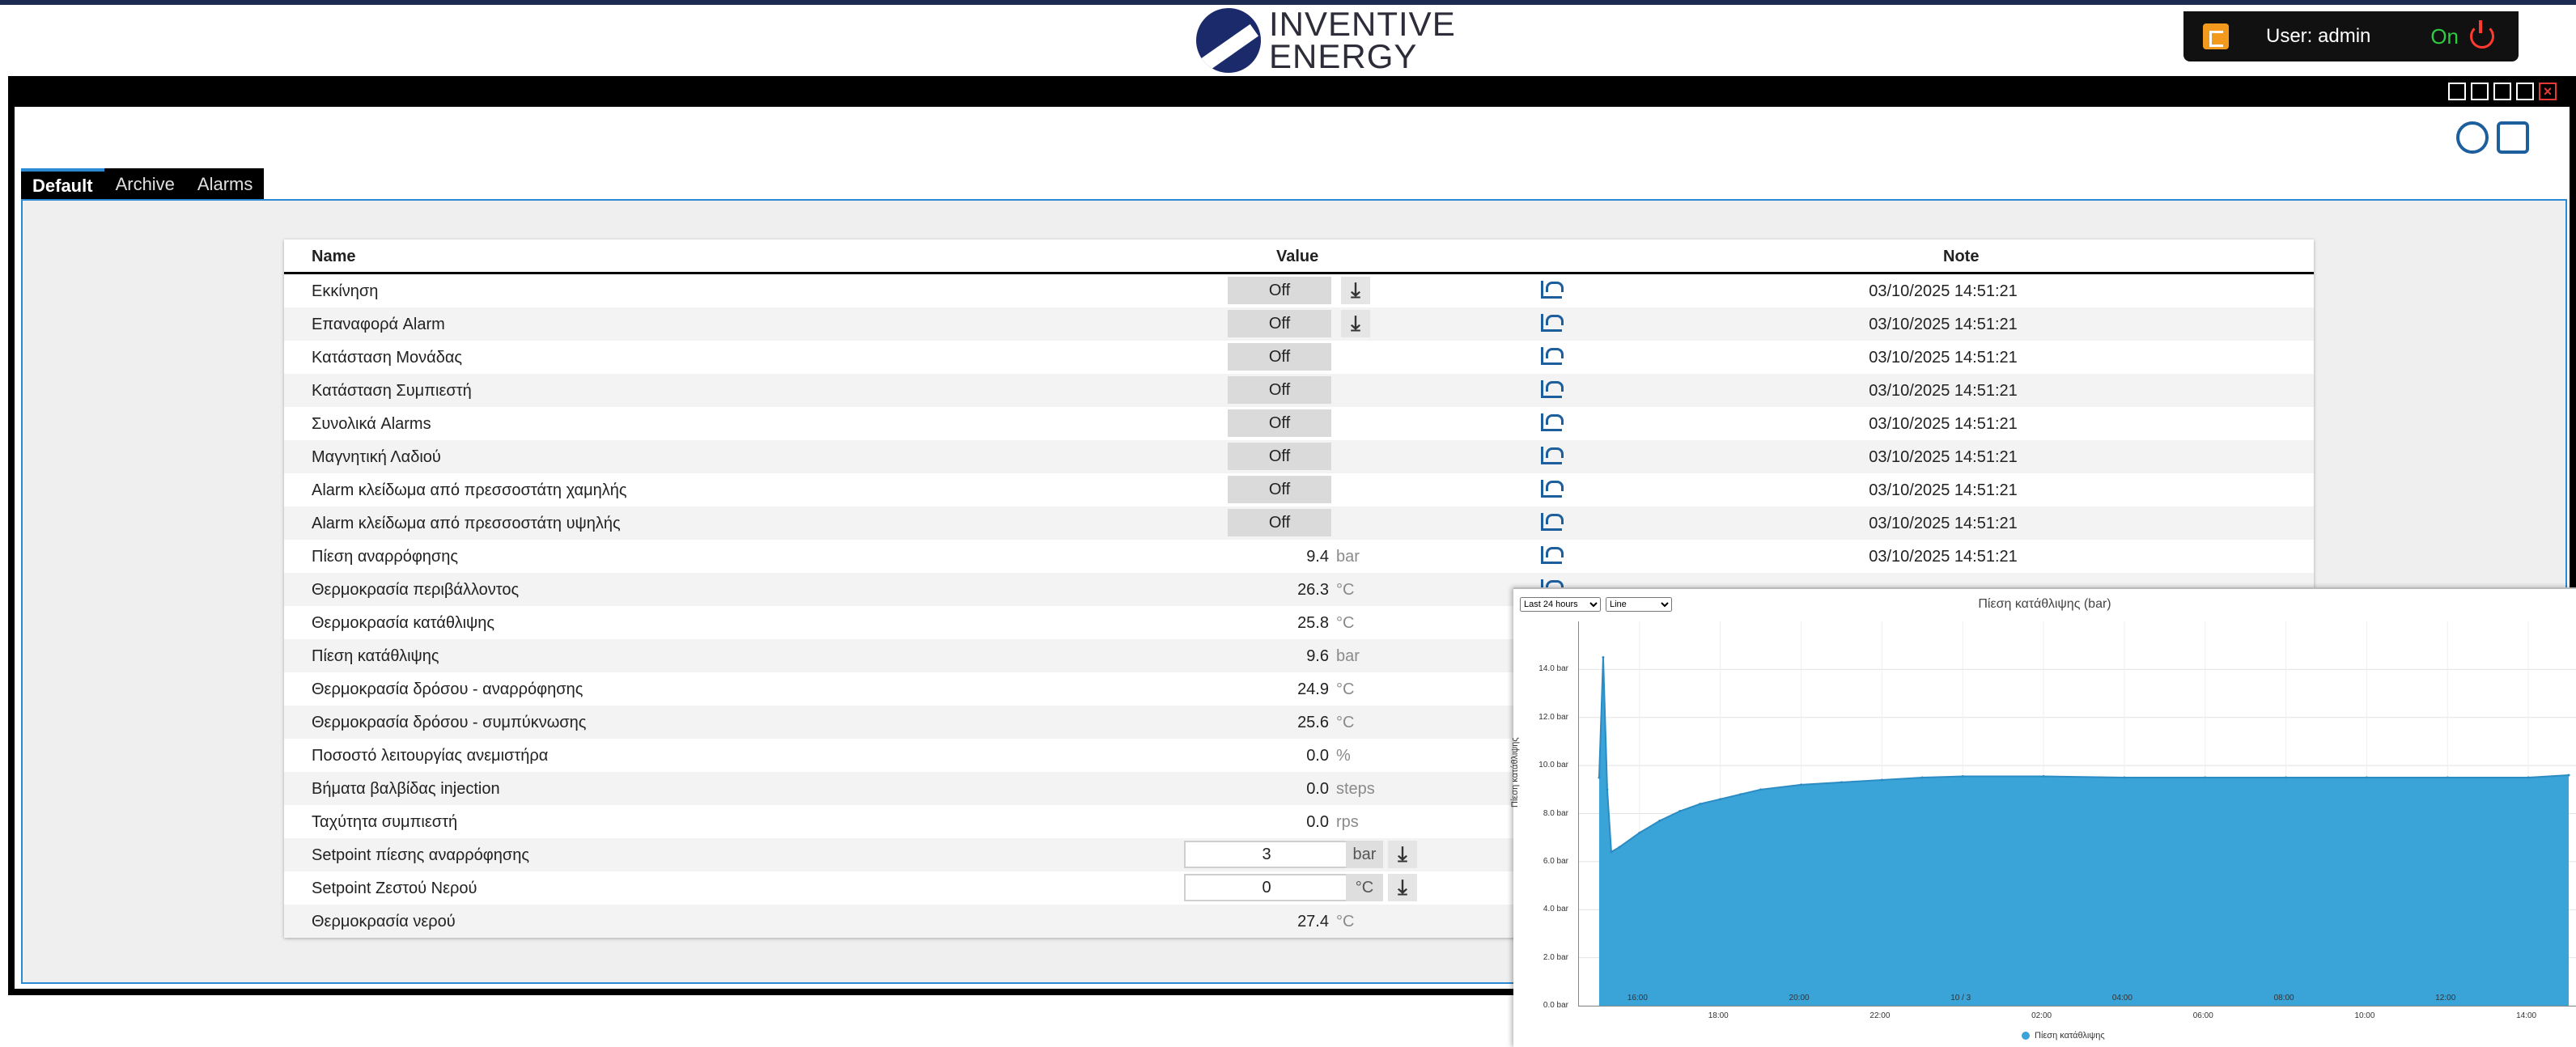  Describe the element at coordinates (1555, 957) in the screenshot. I see `y-tick-label: 2.0 bar` at that location.